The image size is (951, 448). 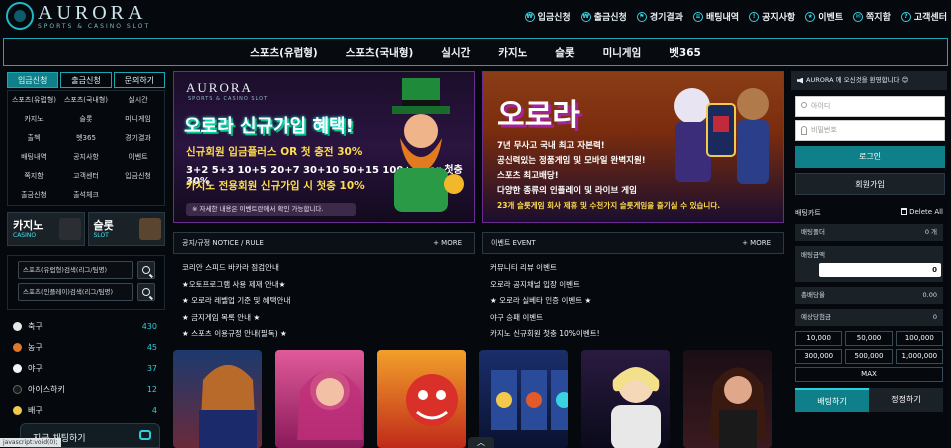 What do you see at coordinates (75, 292) in the screenshot?
I see `search-input-inplay: 스포츠(인플레이)검색(리그/팀명)` at bounding box center [75, 292].